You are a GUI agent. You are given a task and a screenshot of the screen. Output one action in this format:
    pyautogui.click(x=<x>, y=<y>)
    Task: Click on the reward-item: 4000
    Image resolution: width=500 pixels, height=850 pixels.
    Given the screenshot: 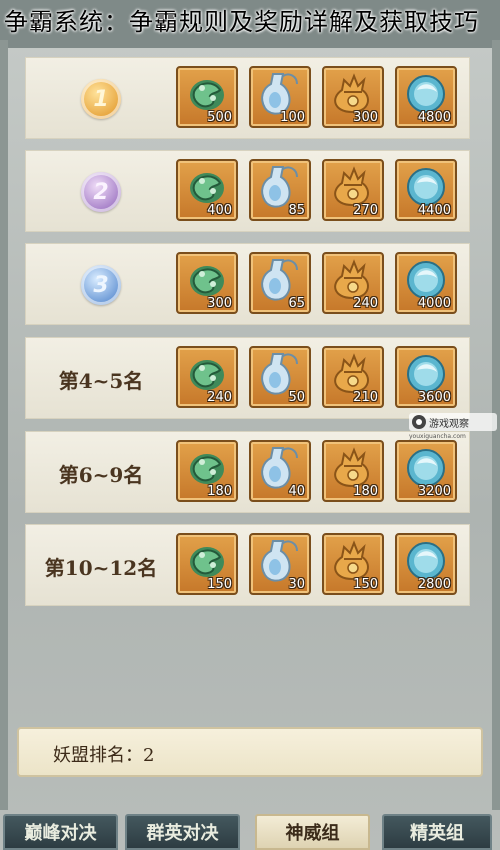 What is the action you would take?
    pyautogui.click(x=426, y=283)
    